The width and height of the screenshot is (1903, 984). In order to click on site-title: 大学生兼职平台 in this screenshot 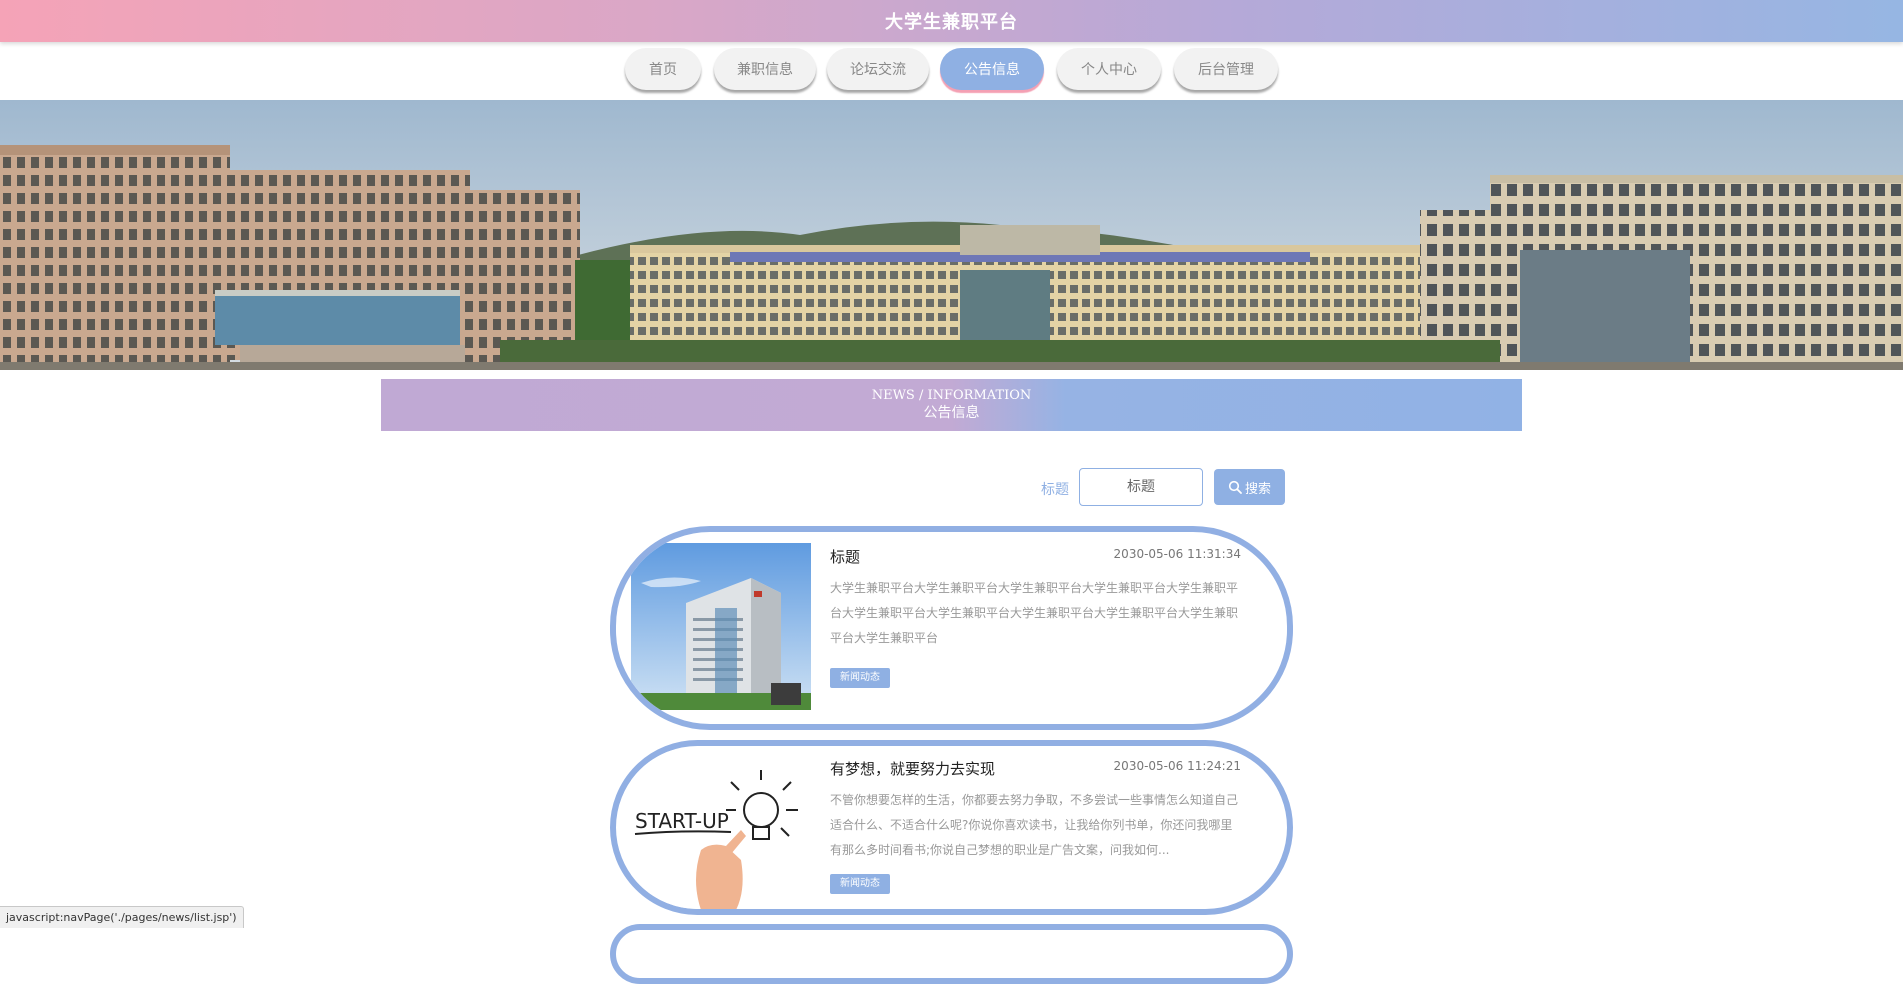, I will do `click(951, 22)`.